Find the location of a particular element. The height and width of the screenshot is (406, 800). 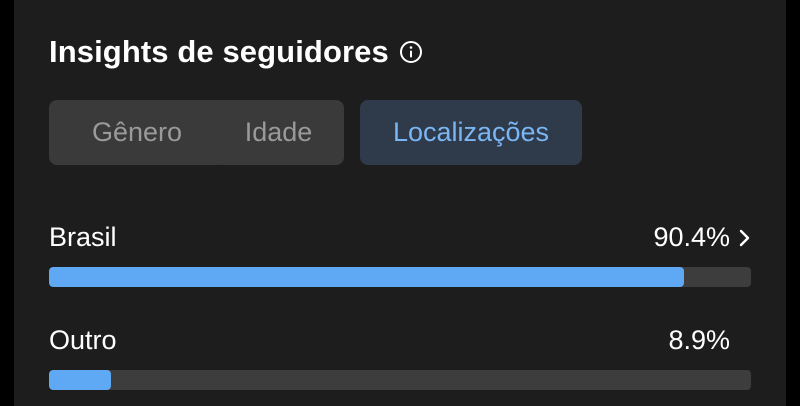

location-bar-outro is located at coordinates (400, 380).